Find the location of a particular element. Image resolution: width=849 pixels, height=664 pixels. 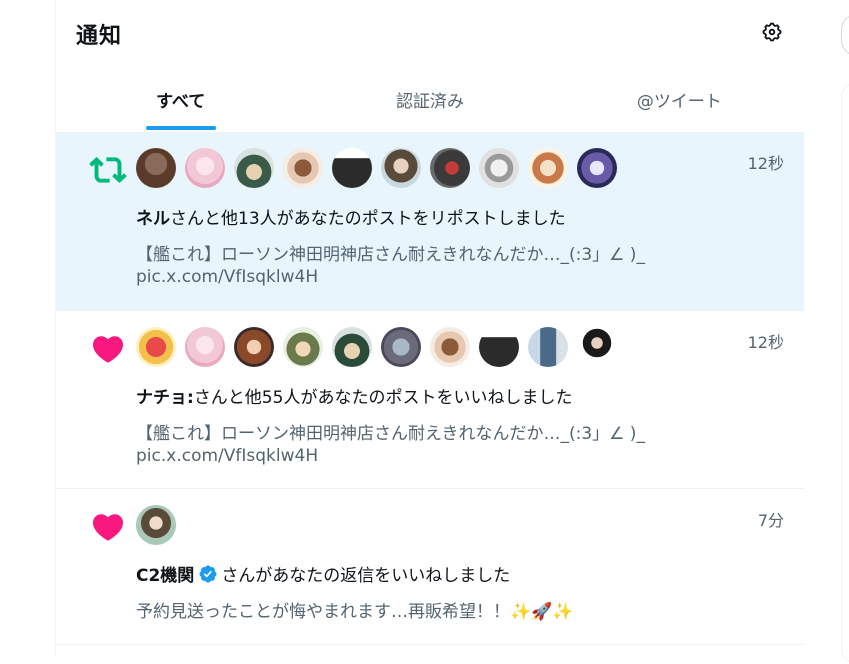

tab-bar: すべて 認証済み @ツイート is located at coordinates (430, 99).